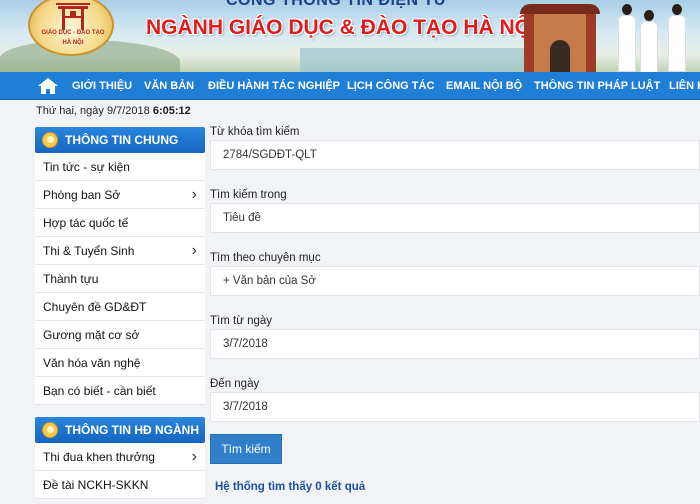  What do you see at coordinates (120, 457) in the screenshot?
I see `sidebar-item-thi-dua: Thi đua khen thưởng ›` at bounding box center [120, 457].